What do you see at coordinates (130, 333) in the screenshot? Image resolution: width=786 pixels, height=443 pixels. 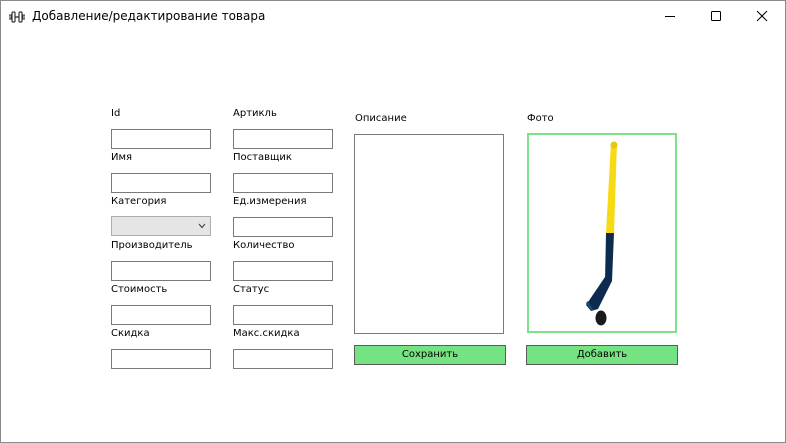 I see `discount-label: Скидка` at bounding box center [130, 333].